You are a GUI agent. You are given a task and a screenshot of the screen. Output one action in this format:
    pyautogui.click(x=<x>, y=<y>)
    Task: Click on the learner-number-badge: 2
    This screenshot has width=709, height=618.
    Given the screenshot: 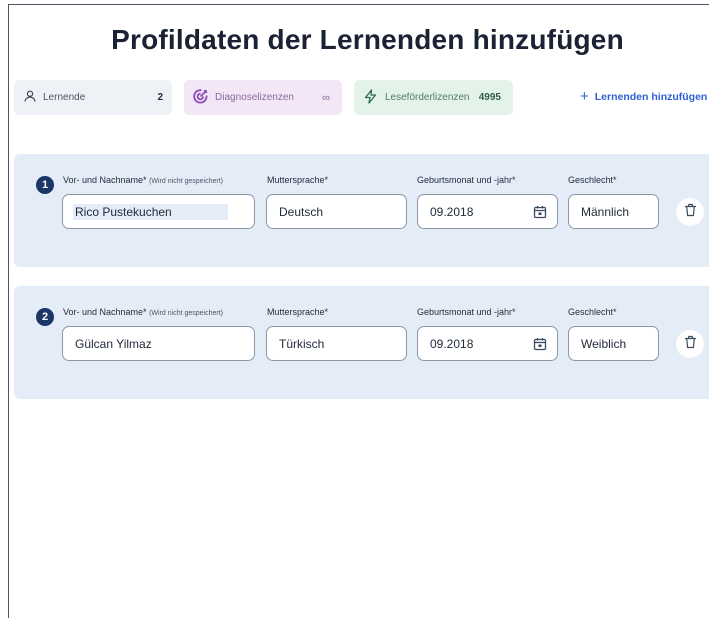 What is the action you would take?
    pyautogui.click(x=45, y=317)
    